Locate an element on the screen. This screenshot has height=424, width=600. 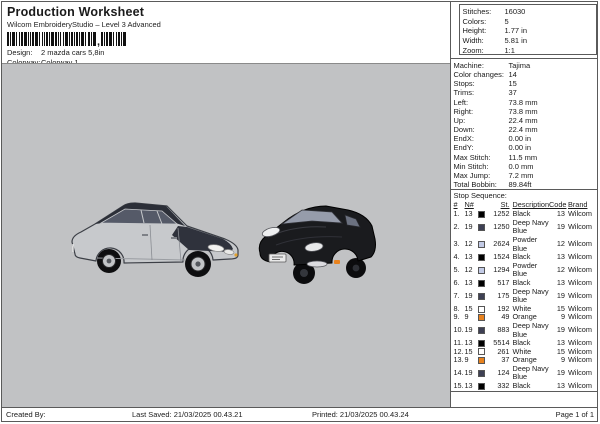
machine-row-value: 89.84ft is located at coordinates (520, 185).